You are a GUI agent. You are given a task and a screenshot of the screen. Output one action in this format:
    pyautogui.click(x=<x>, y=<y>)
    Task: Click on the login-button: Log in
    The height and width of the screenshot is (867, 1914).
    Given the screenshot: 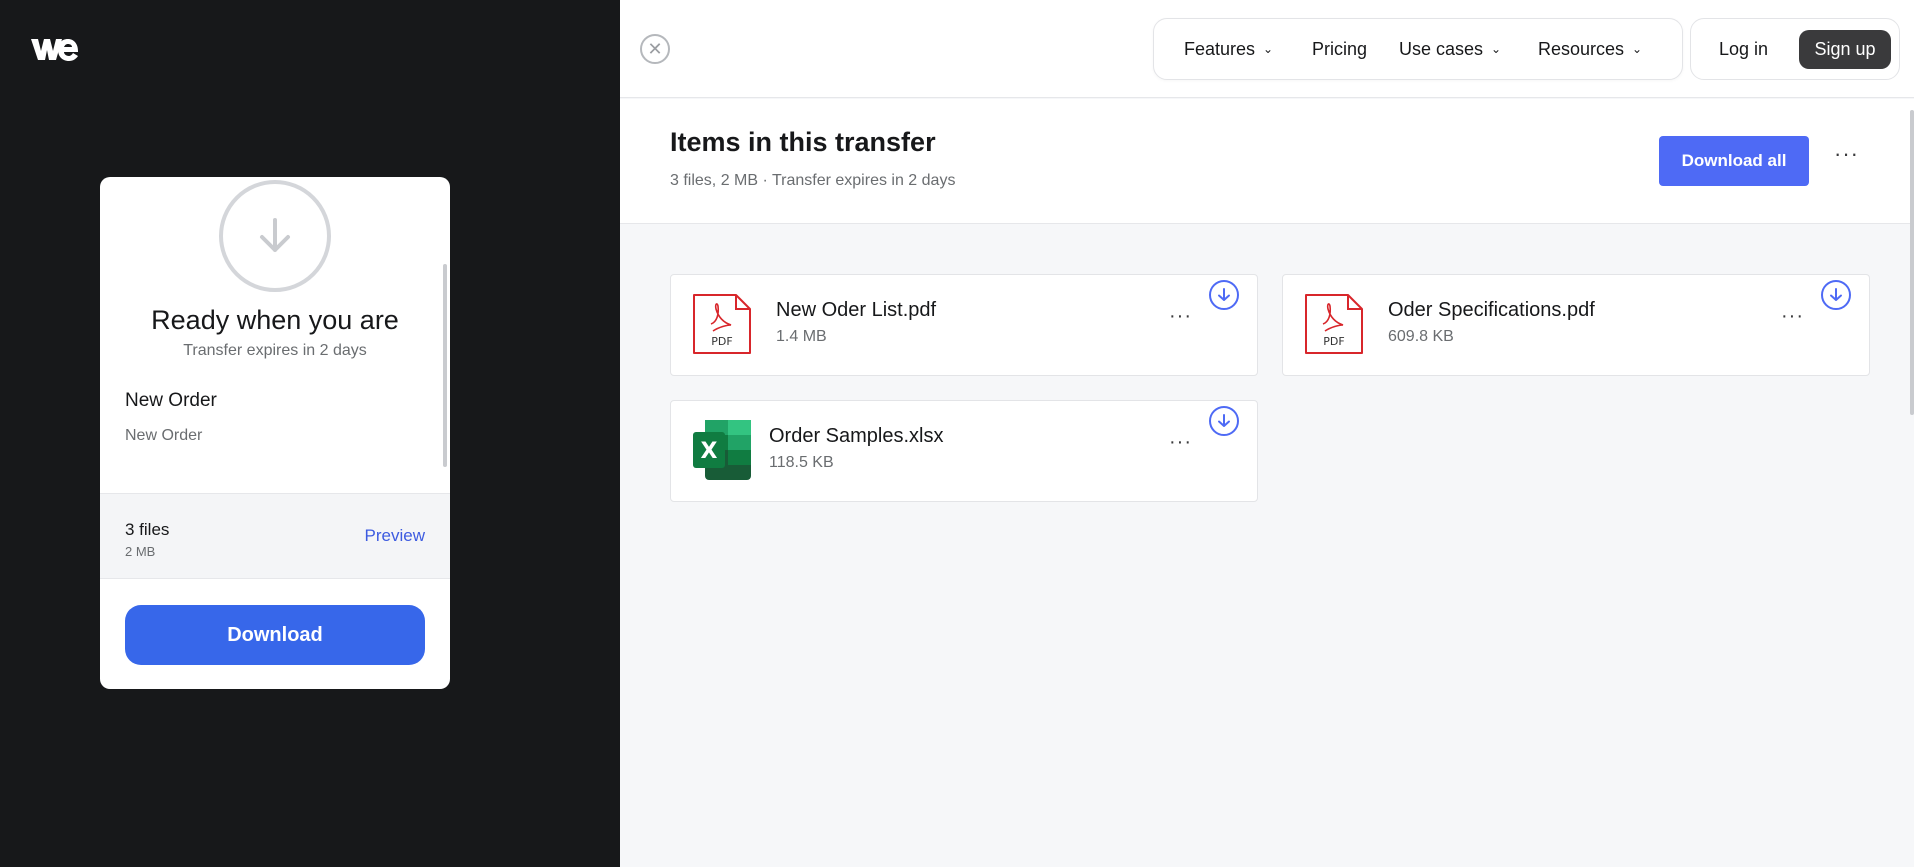 What is the action you would take?
    pyautogui.click(x=1743, y=49)
    